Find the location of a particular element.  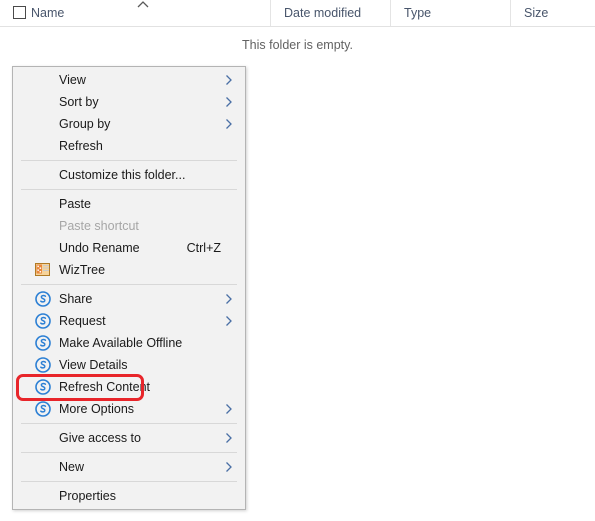

menu-item-view-details: View Details is located at coordinates (129, 365).